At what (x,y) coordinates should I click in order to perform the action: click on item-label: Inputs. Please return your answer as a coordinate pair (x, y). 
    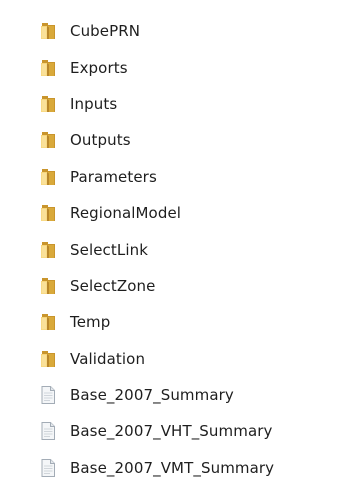
    Looking at the image, I should click on (94, 103).